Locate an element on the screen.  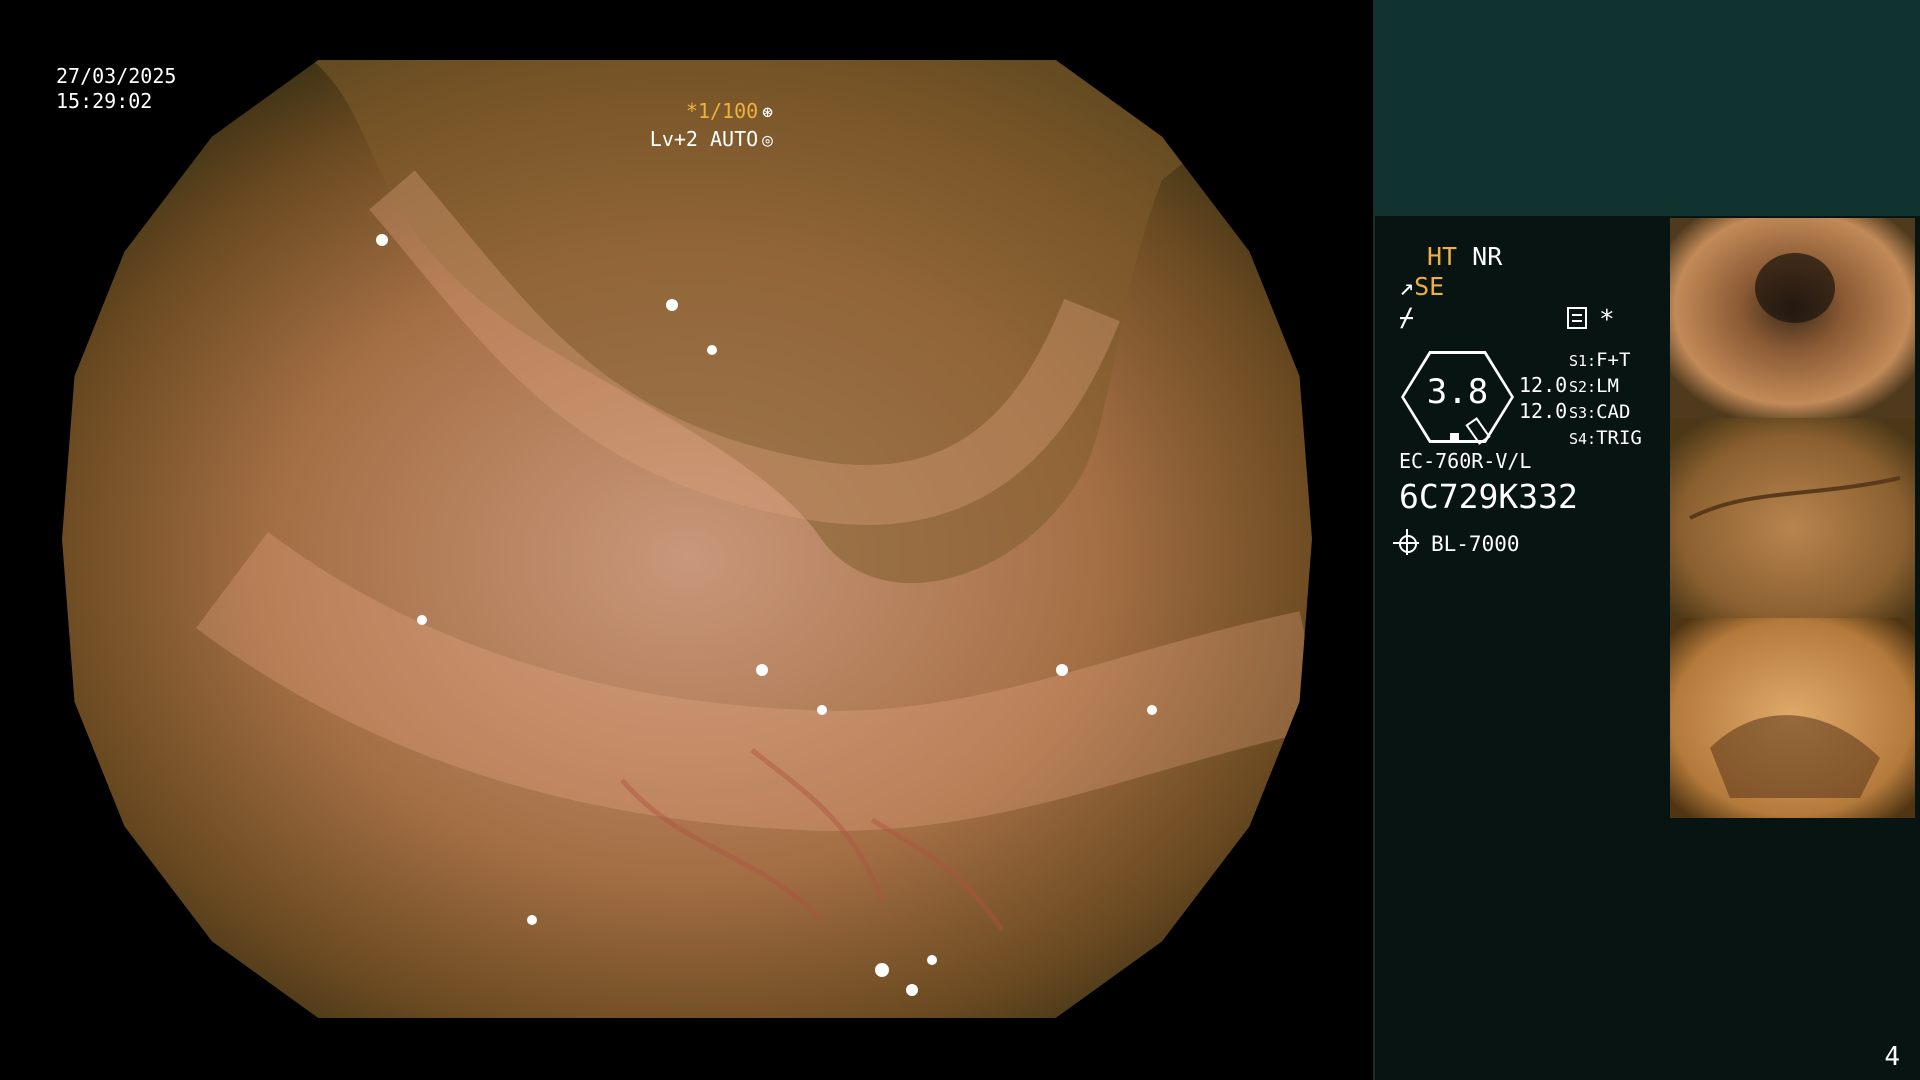
gauge-bar-icon is located at coordinates (1454, 436).